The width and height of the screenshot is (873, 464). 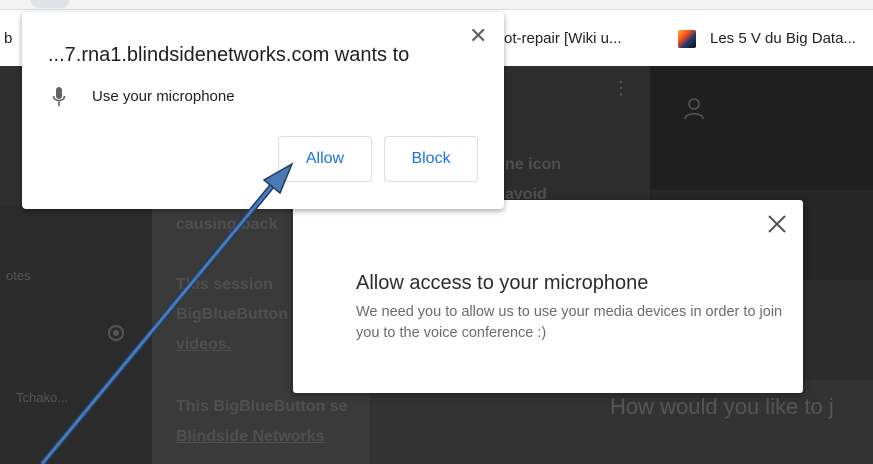 I want to click on chat-link: Blindside Networks, so click(x=250, y=437).